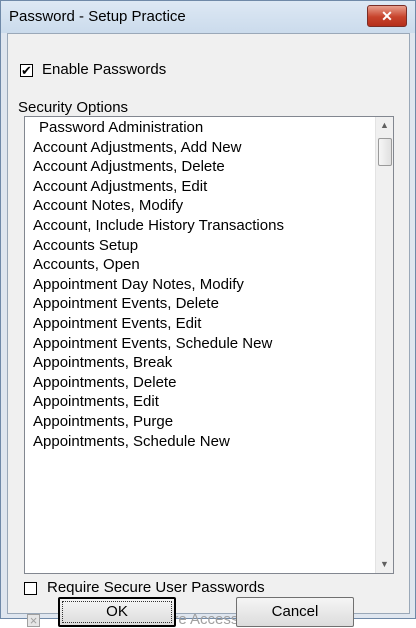  I want to click on list-item: Accounts Setup, so click(203, 246).